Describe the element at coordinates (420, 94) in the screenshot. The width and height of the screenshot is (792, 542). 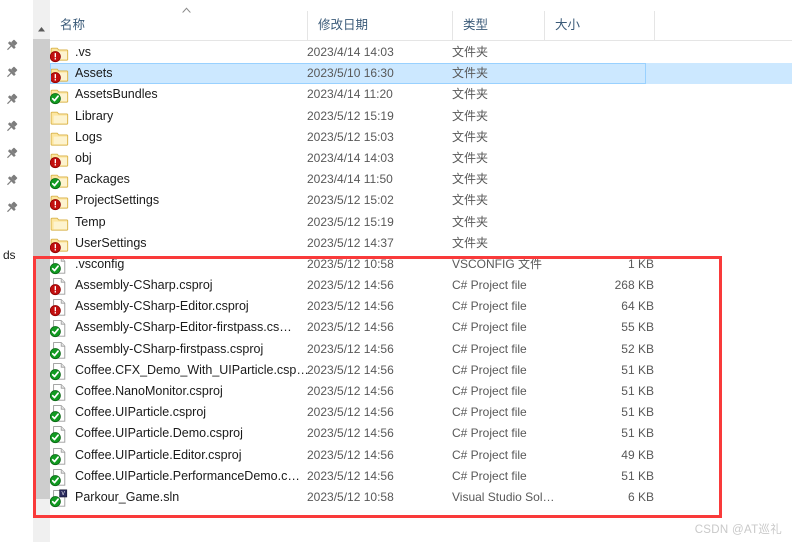
I see `table-row: AssetsBundles 2023/4/14 11:20 文件夹` at that location.